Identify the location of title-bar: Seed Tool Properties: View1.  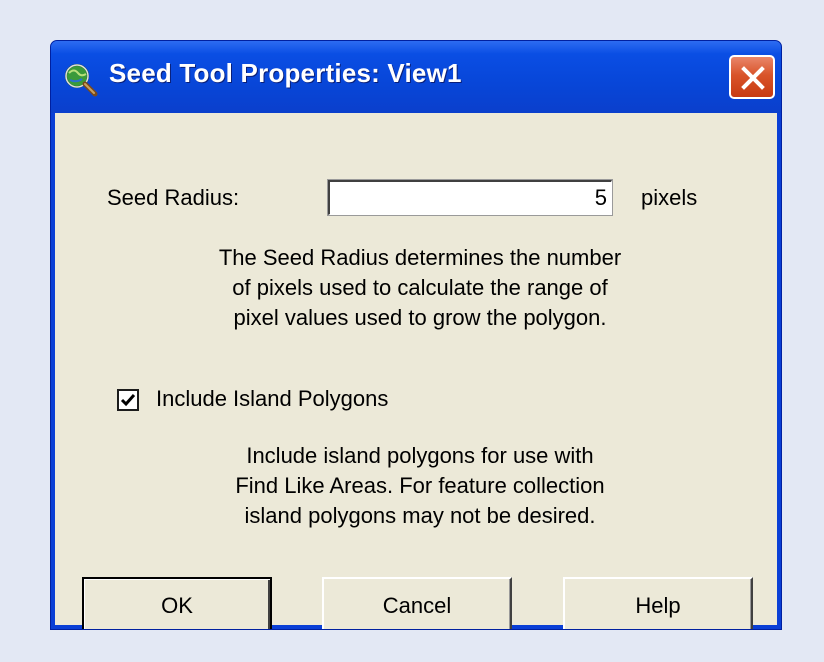
(416, 77).